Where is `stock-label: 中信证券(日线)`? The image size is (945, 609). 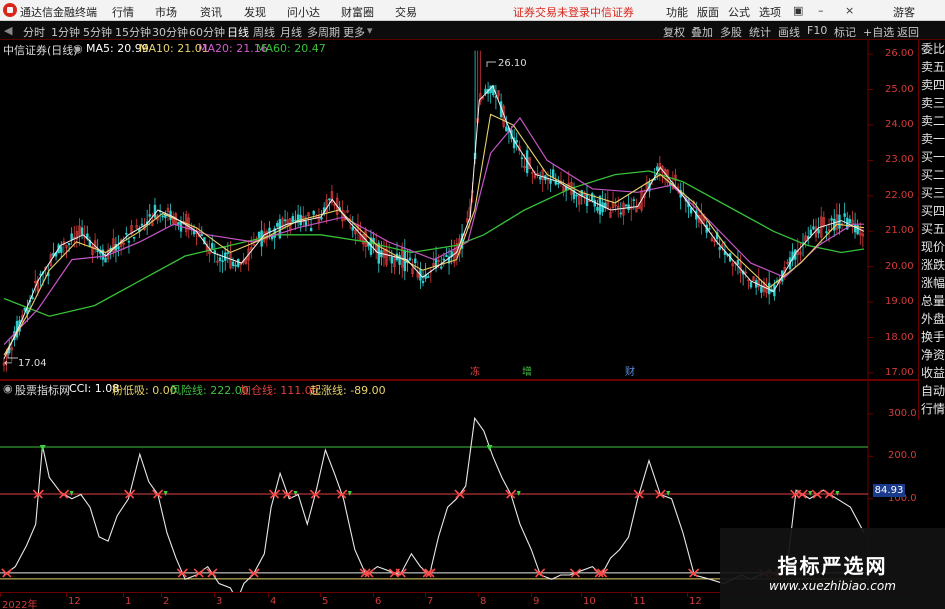 stock-label: 中信证券(日线) is located at coordinates (40, 50).